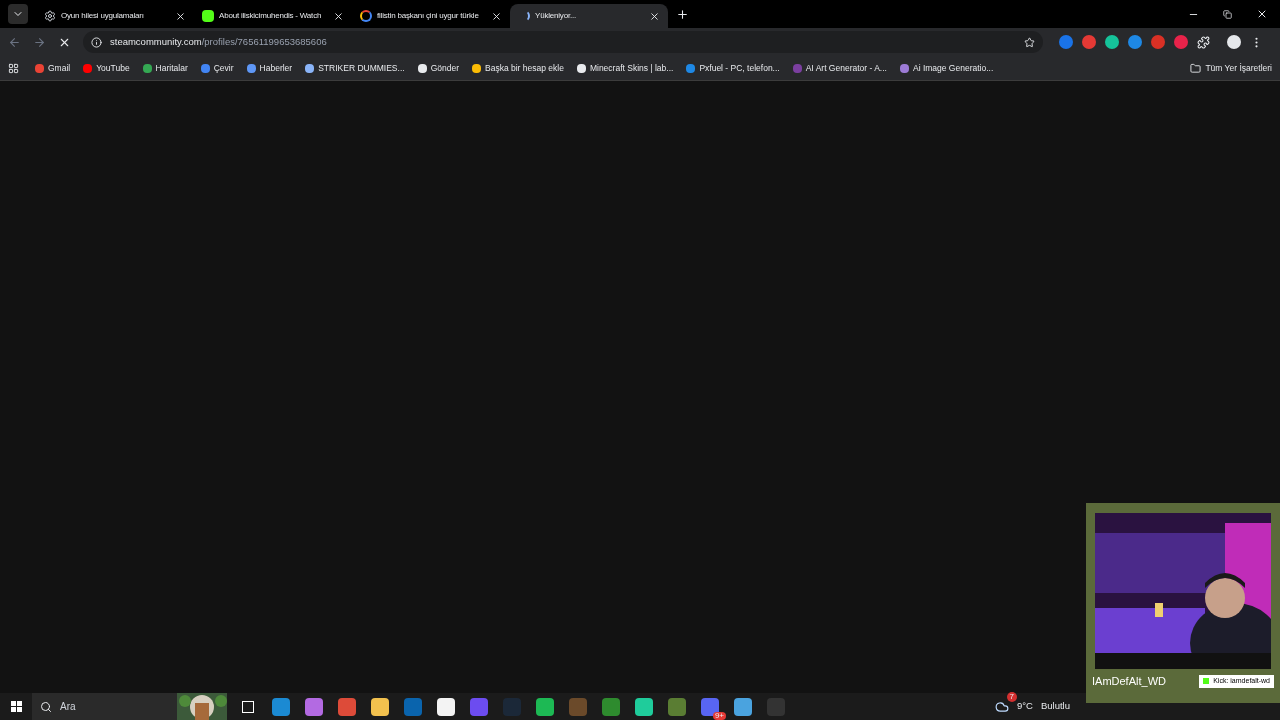  I want to click on search-icon, so click(46, 706).